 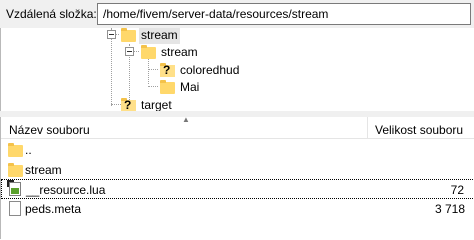 What do you see at coordinates (237, 189) in the screenshot?
I see `file-row-resource-lua: __resource.lua 72` at bounding box center [237, 189].